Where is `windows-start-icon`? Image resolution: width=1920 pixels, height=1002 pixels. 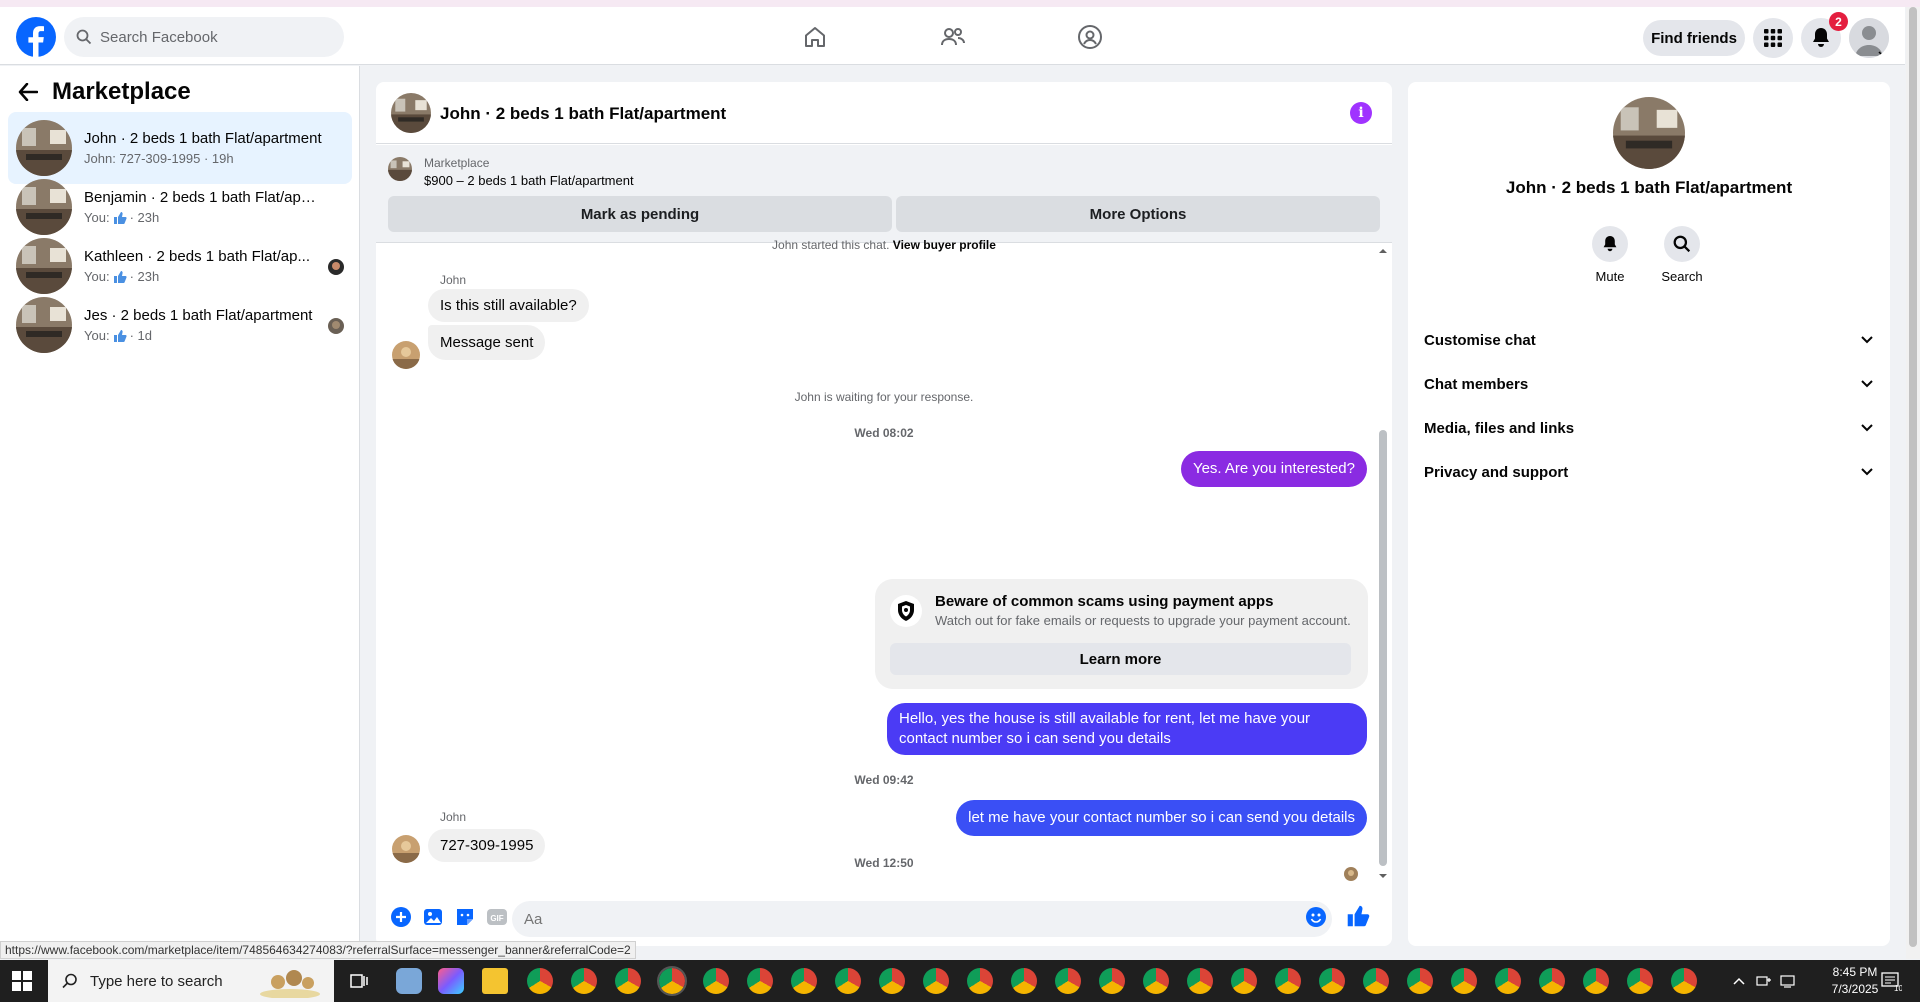 windows-start-icon is located at coordinates (22, 981).